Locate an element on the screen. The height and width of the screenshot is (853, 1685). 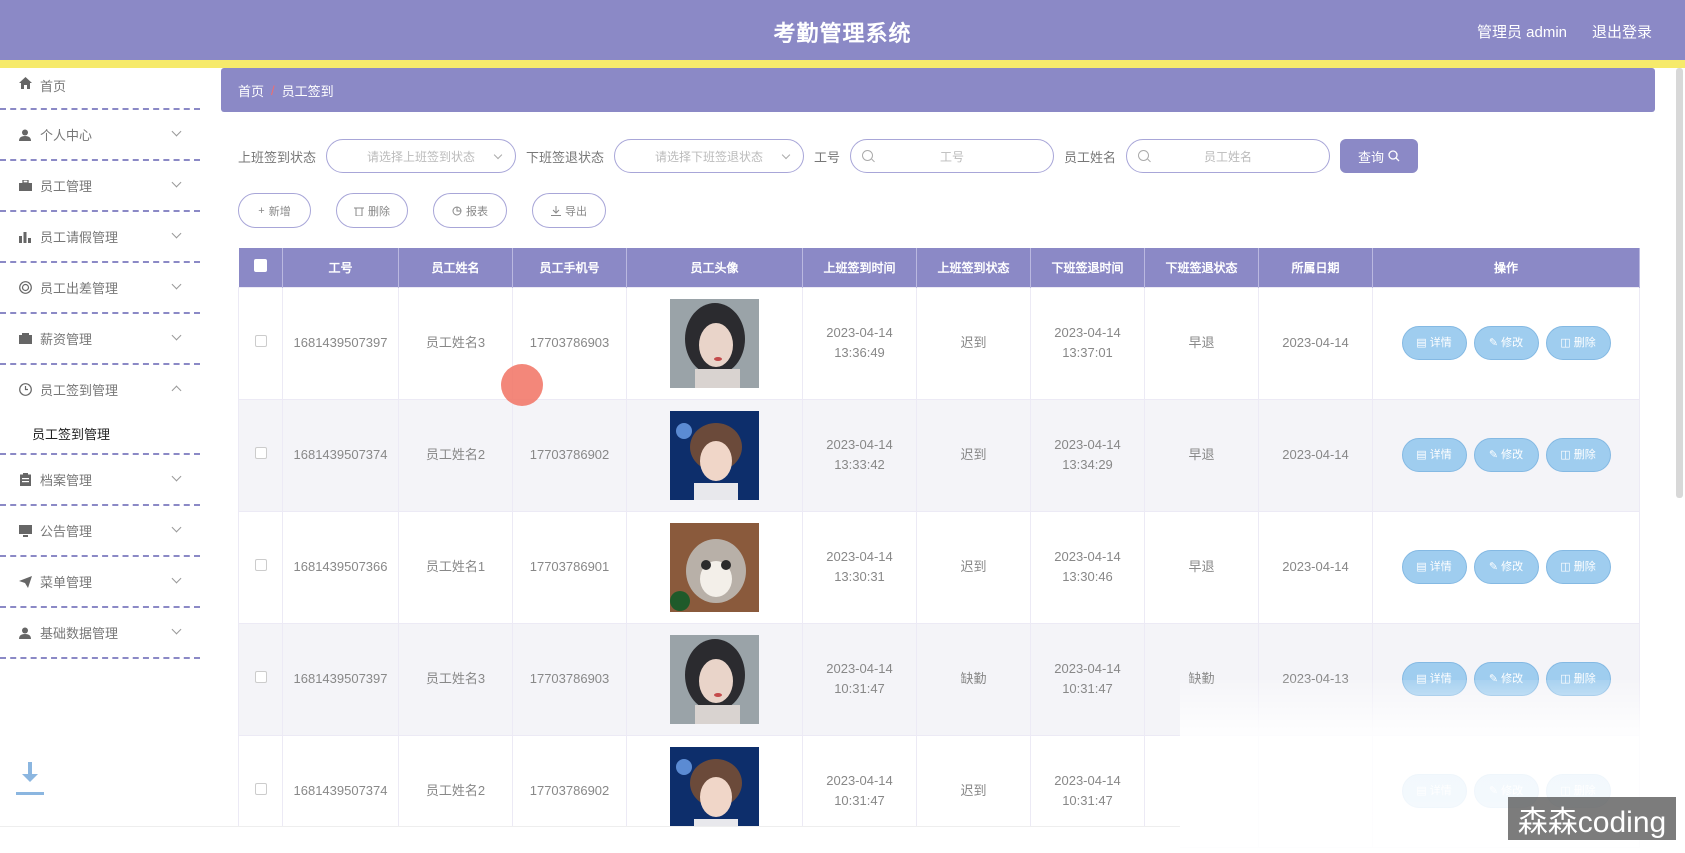
sidebar-item-label: 薪资管理 is located at coordinates (66, 339).